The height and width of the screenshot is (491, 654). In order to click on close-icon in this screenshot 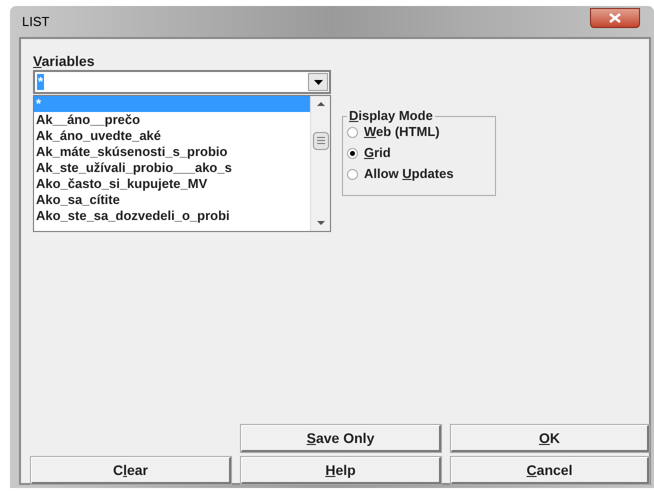, I will do `click(615, 17)`.